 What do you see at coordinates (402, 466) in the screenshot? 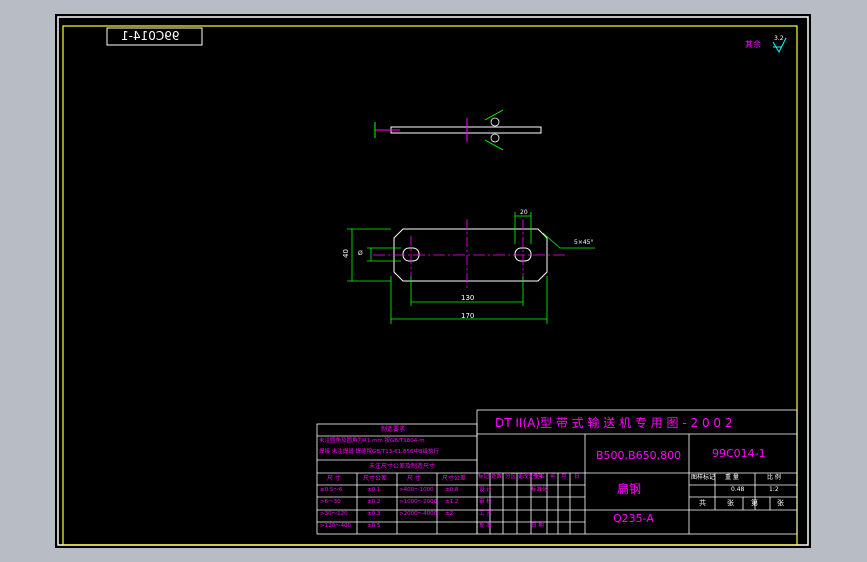
I see `tech-block-table-header: 未注尺寸公差及制造尺寸` at bounding box center [402, 466].